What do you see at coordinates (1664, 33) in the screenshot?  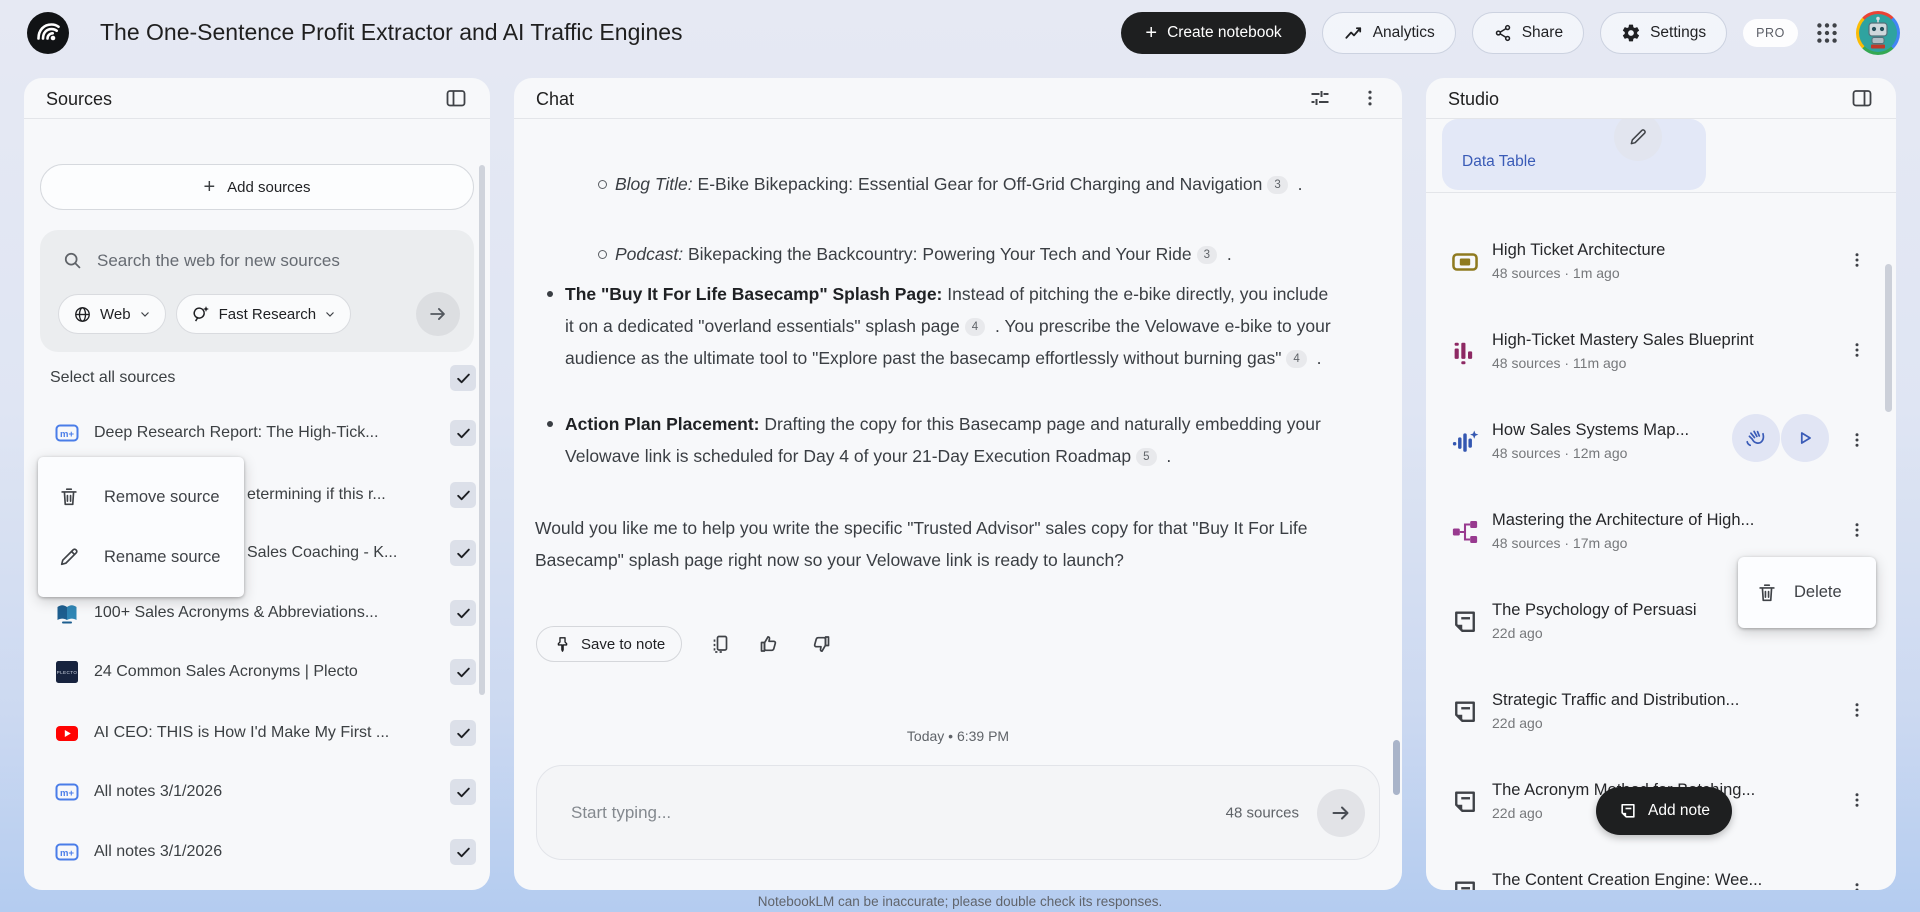 I see `settings-button: Settings` at bounding box center [1664, 33].